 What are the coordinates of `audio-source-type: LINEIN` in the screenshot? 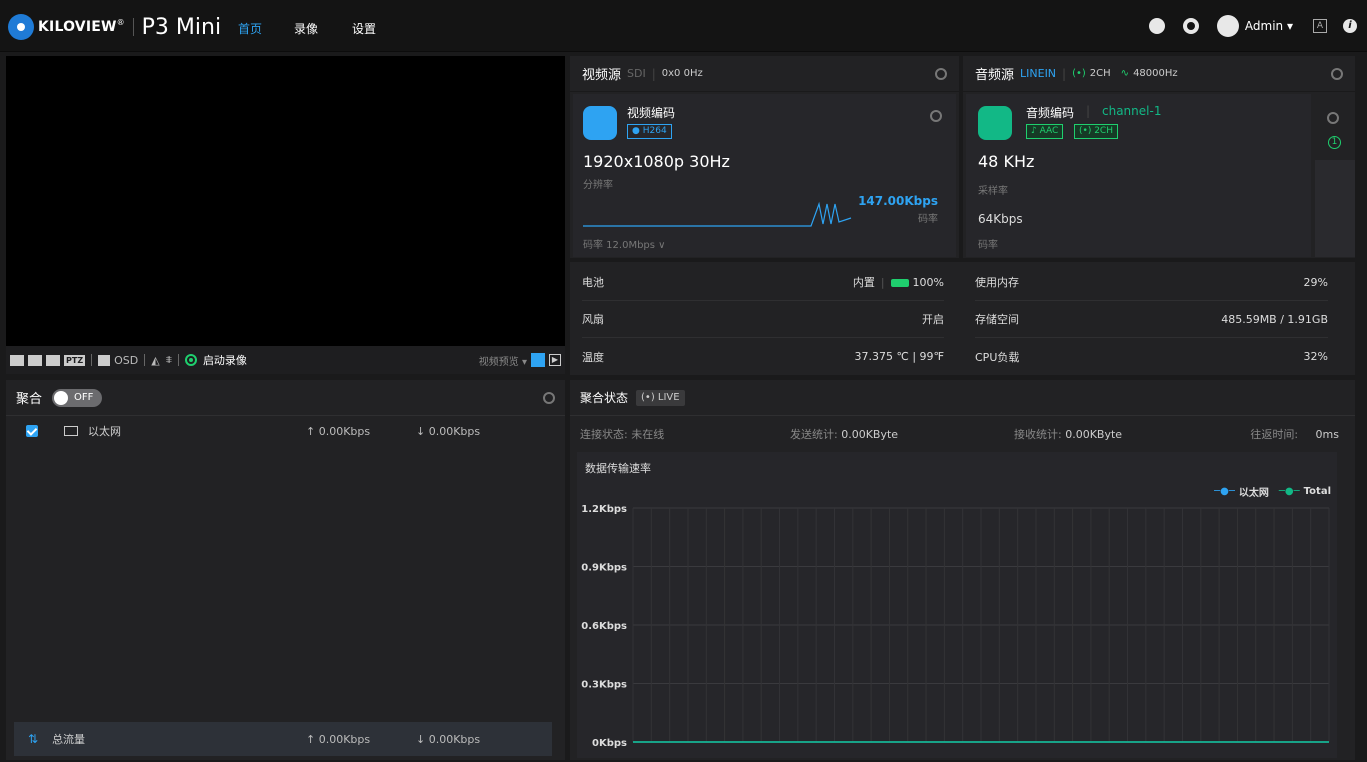 It's located at (1038, 73).